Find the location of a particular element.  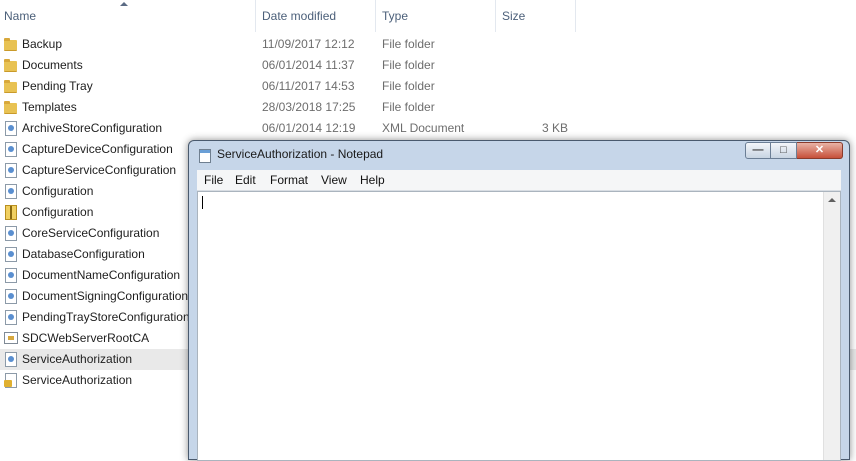

file-name: Documents is located at coordinates (52, 65).